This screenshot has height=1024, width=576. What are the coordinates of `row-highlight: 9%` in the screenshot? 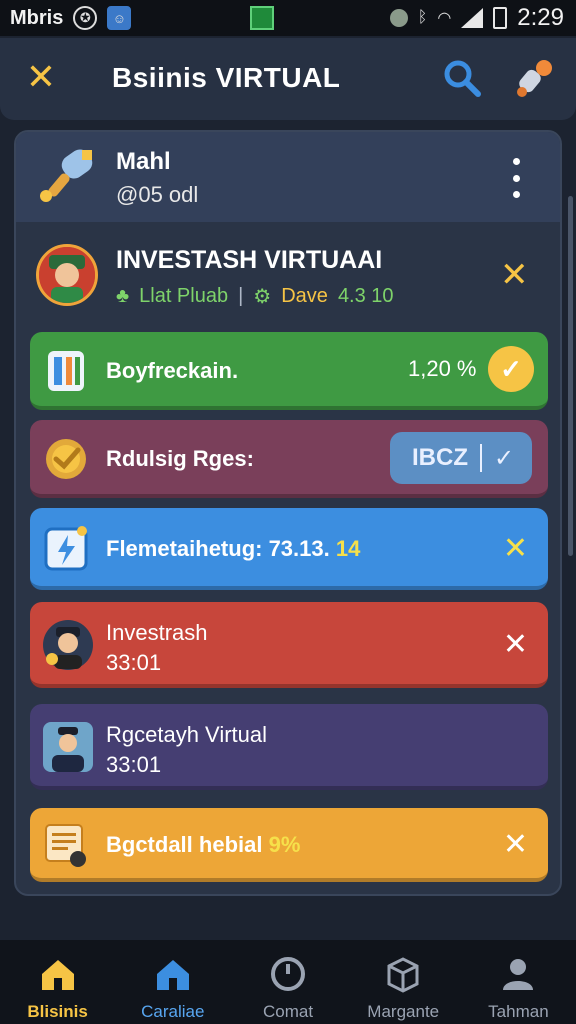 It's located at (284, 844).